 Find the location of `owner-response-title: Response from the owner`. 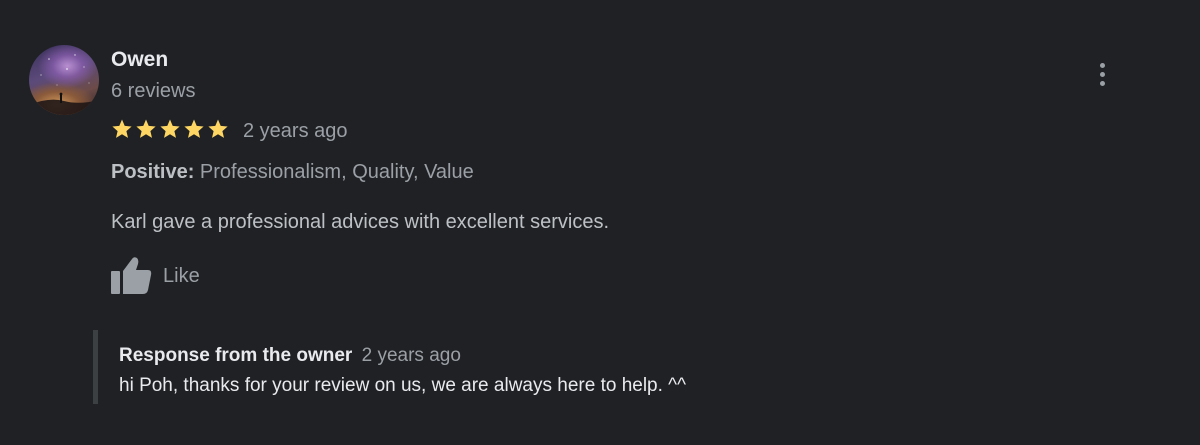

owner-response-title: Response from the owner is located at coordinates (236, 355).